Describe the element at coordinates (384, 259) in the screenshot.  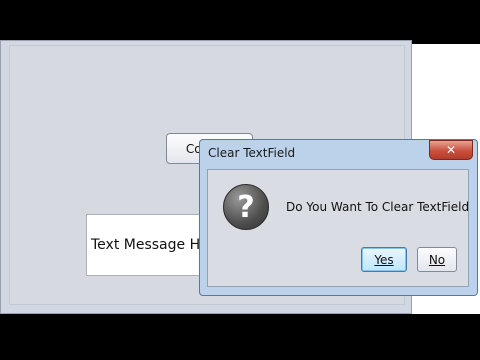
I see `yes-button: Yes` at that location.